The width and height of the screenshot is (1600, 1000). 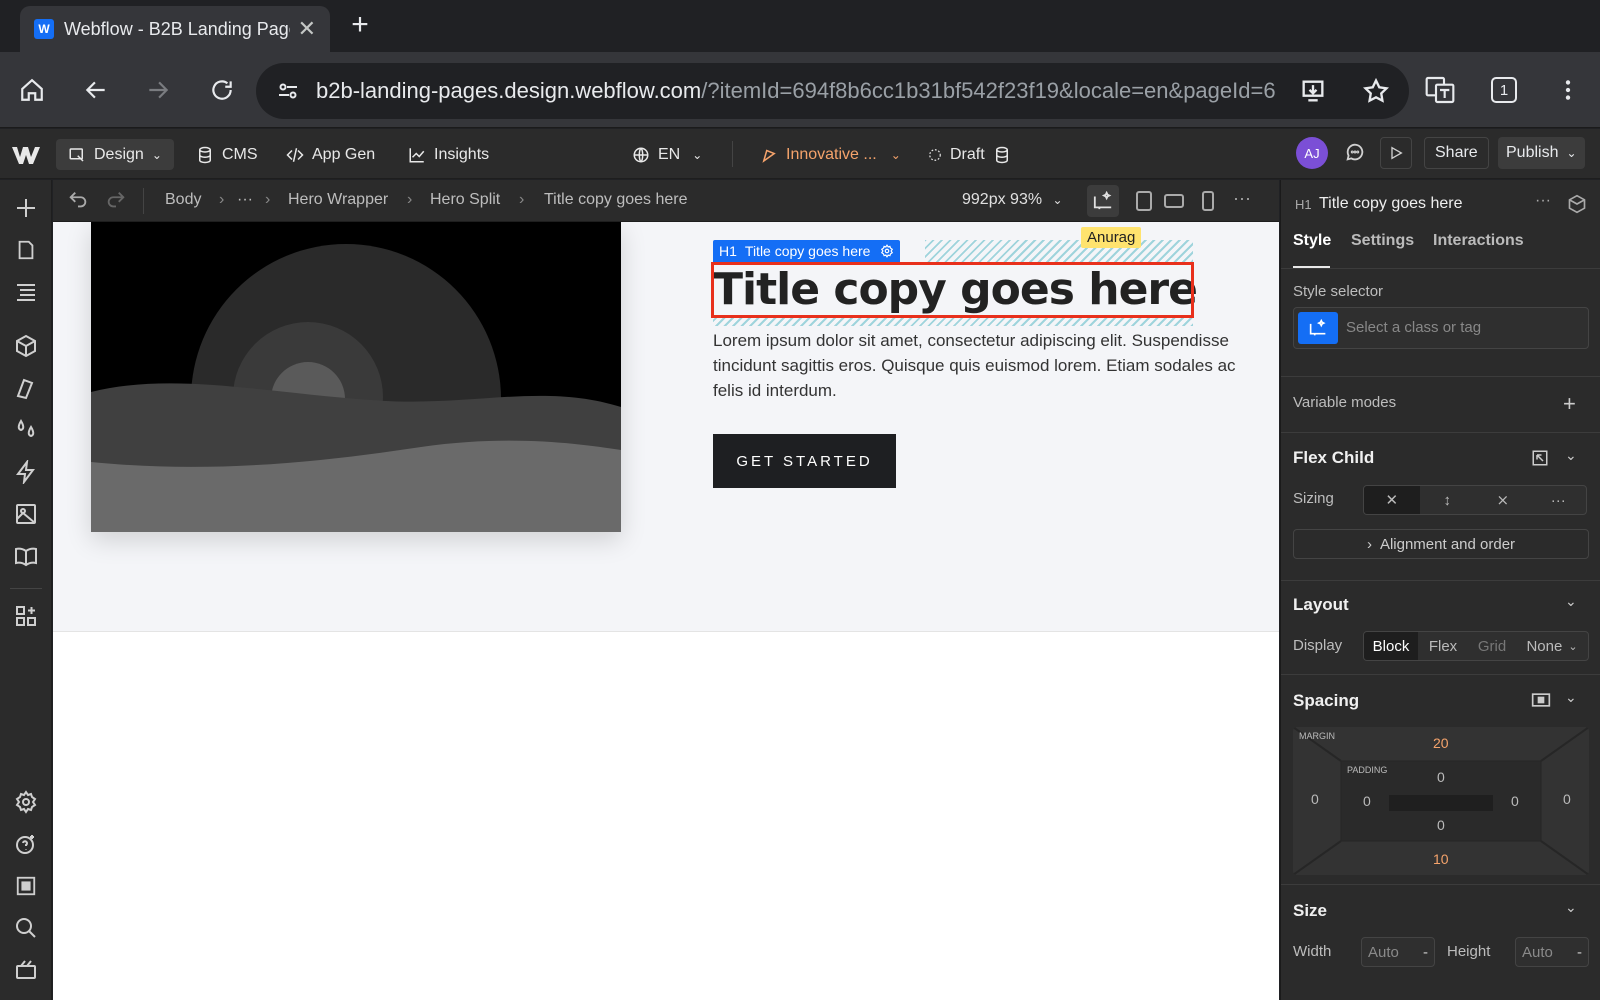 What do you see at coordinates (1577, 204) in the screenshot?
I see `create-component-icon` at bounding box center [1577, 204].